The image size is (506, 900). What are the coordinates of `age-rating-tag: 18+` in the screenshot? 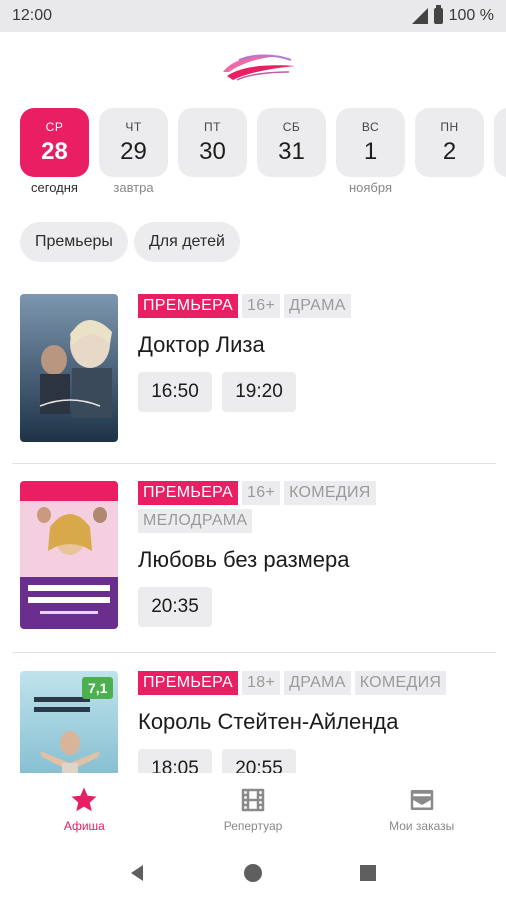 It's located at (261, 683).